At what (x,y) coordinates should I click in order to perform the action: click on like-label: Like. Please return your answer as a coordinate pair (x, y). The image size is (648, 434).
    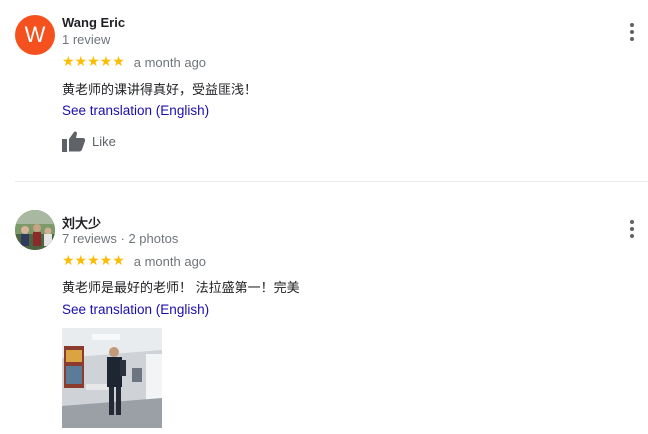
    Looking at the image, I should click on (104, 141).